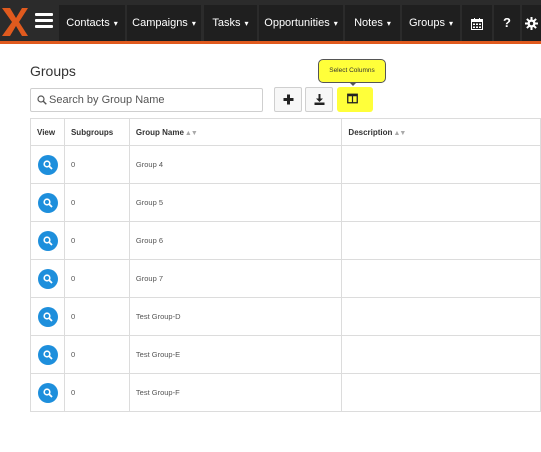  I want to click on download-icon, so click(319, 99).